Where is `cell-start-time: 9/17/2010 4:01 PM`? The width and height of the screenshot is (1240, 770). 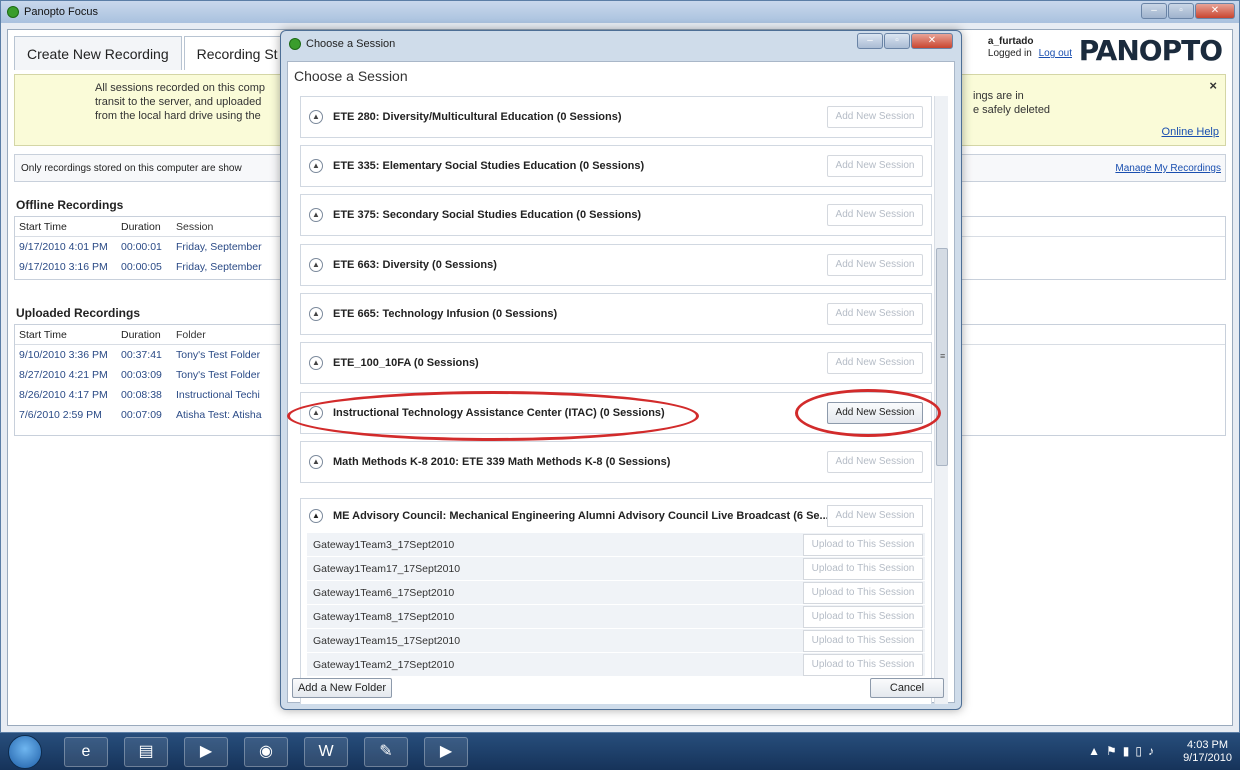
cell-start-time: 9/17/2010 4:01 PM is located at coordinates (63, 247).